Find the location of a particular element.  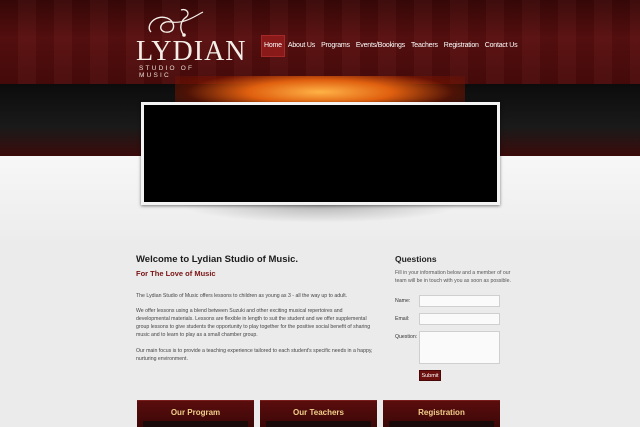

logo-wordmark: LYDIAN is located at coordinates (191, 51).